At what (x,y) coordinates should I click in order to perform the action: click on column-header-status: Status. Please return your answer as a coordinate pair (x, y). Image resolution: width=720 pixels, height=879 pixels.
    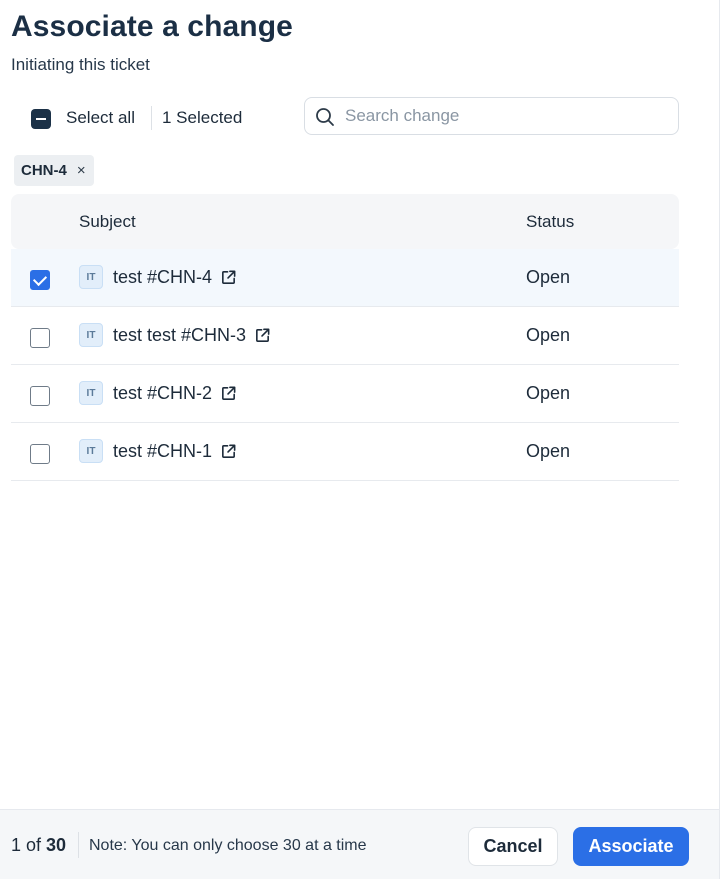
    Looking at the image, I should click on (550, 221).